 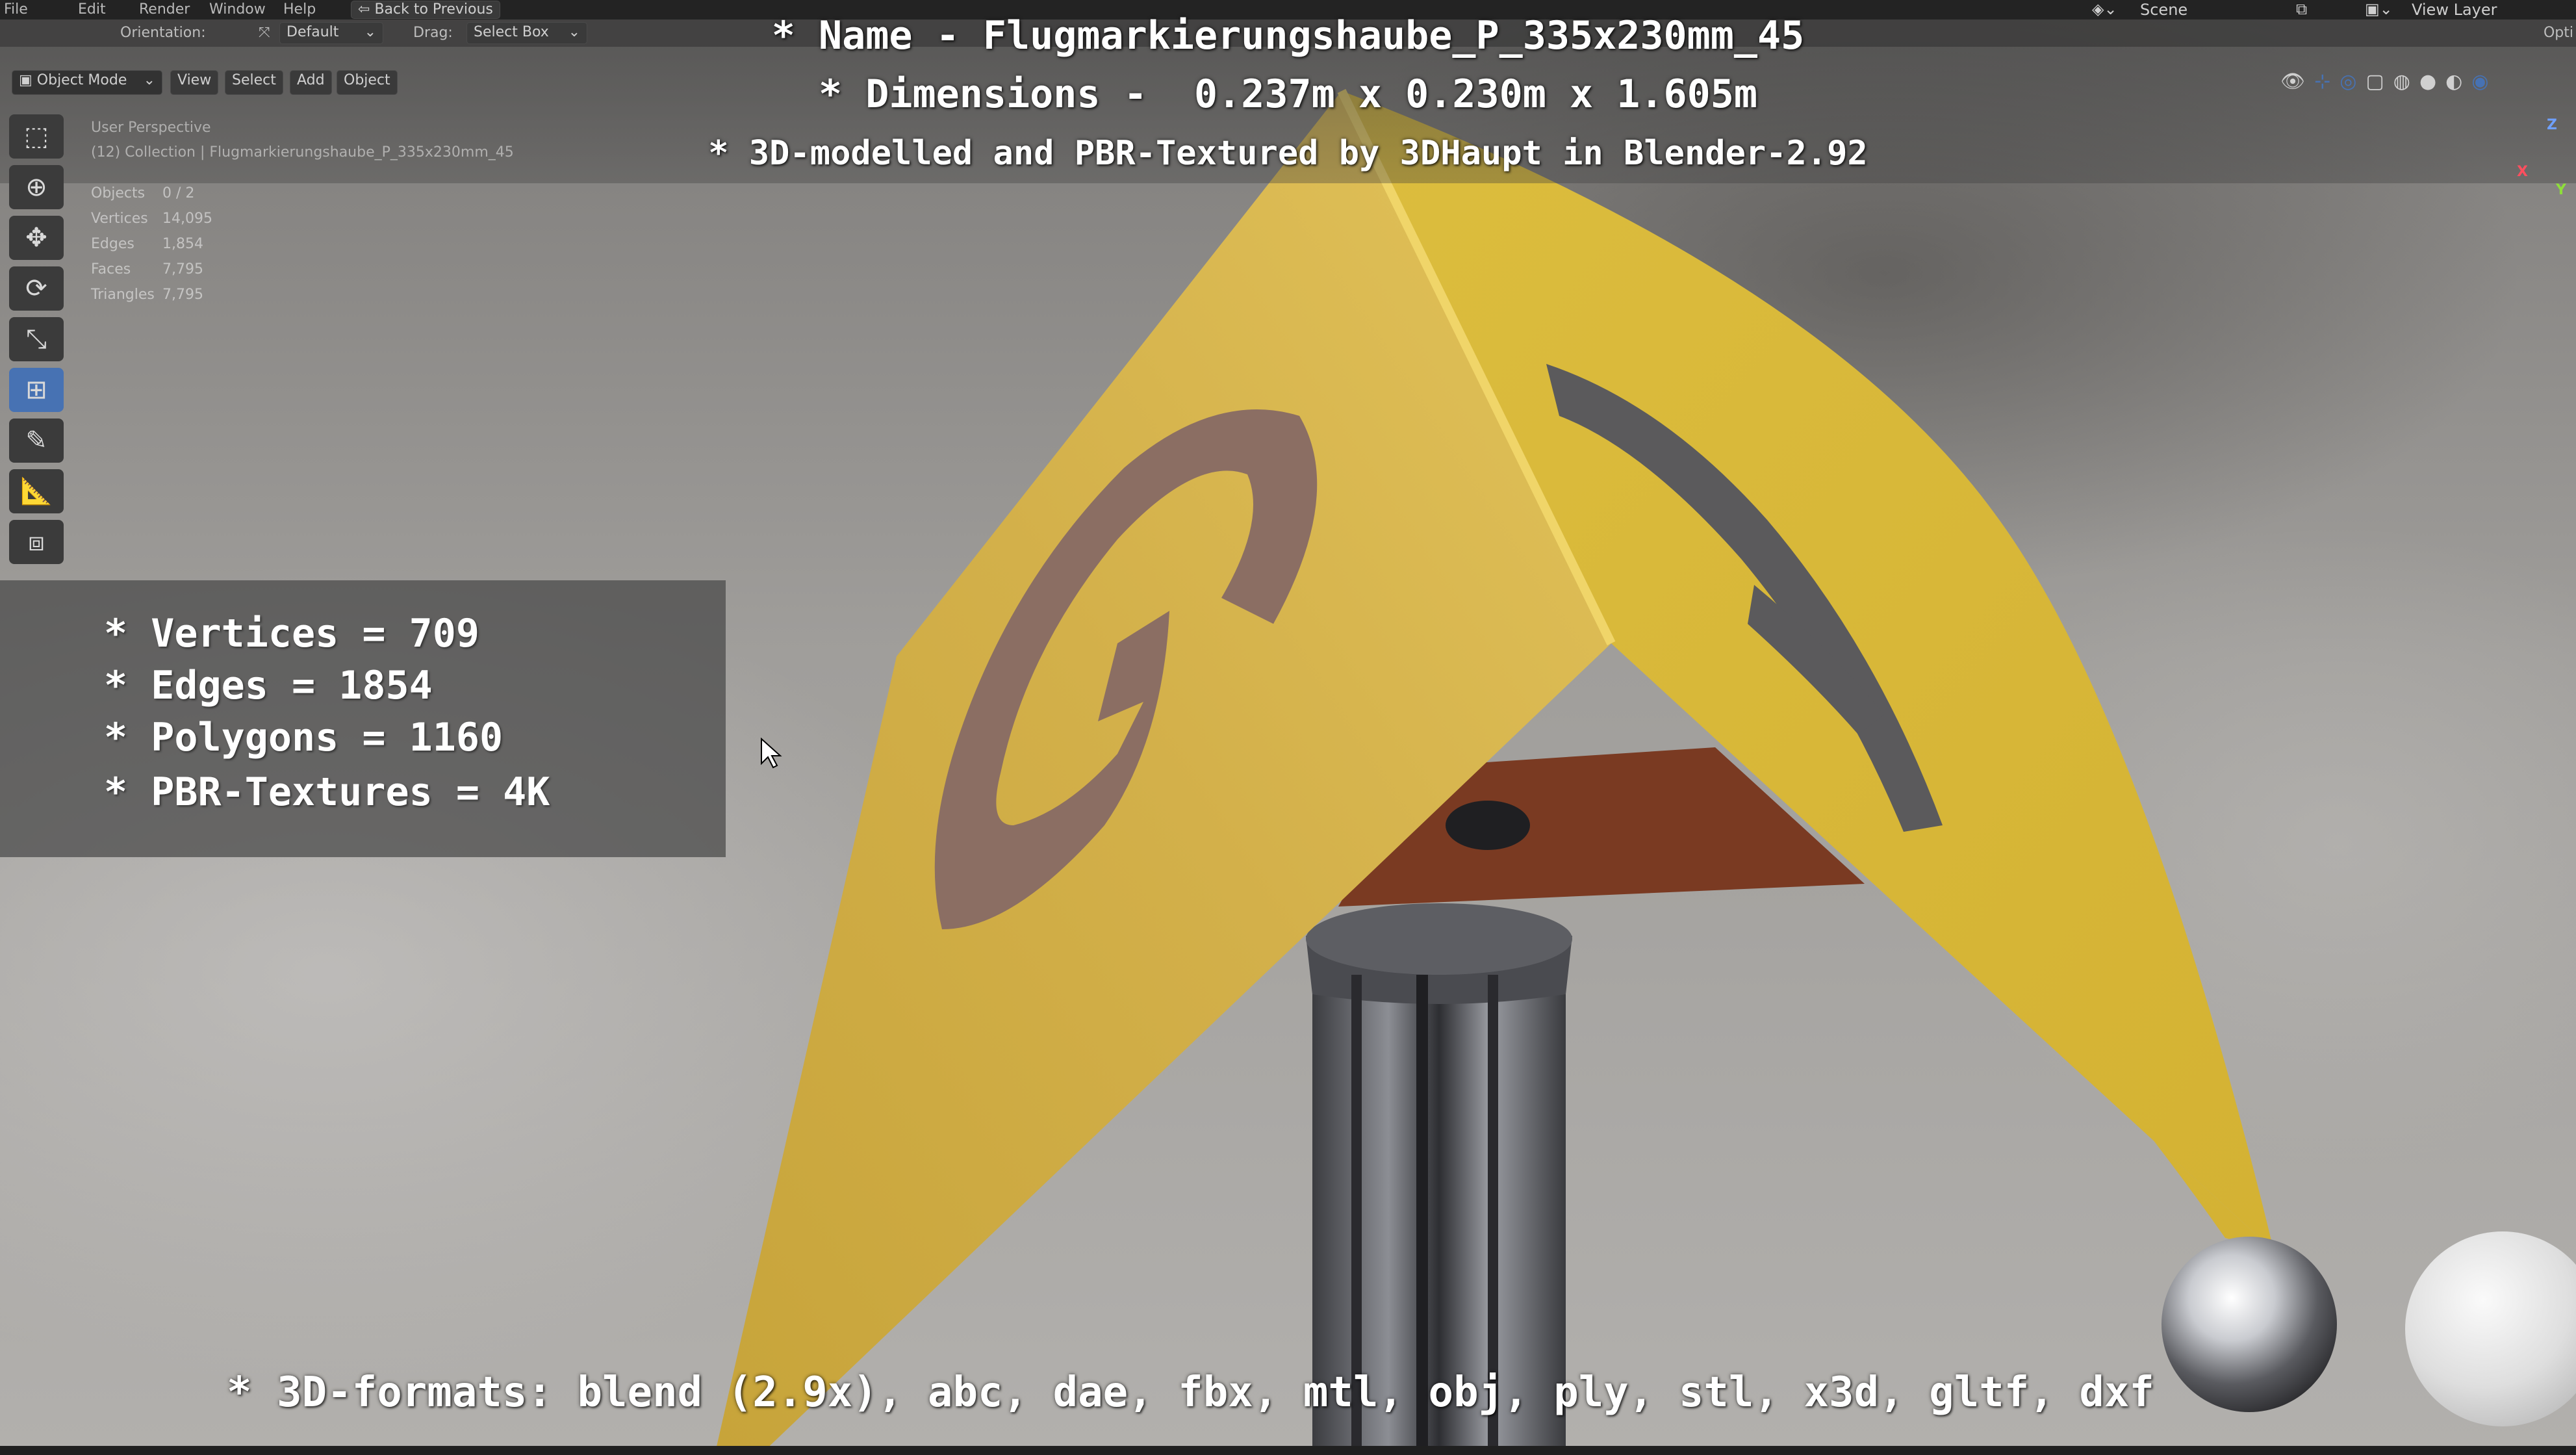 I want to click on spec-polygons: * Polygons = 1160, so click(x=304, y=738).